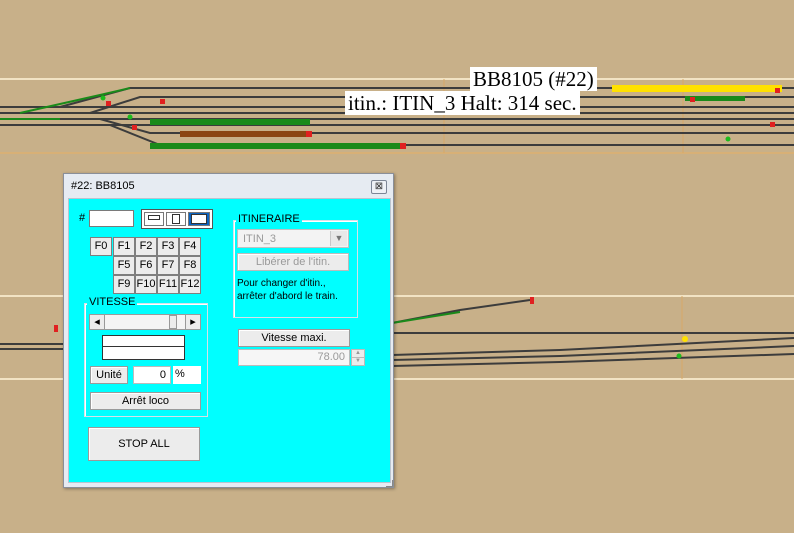  Describe the element at coordinates (124, 284) in the screenshot. I see `function-key-f9: F9` at that location.